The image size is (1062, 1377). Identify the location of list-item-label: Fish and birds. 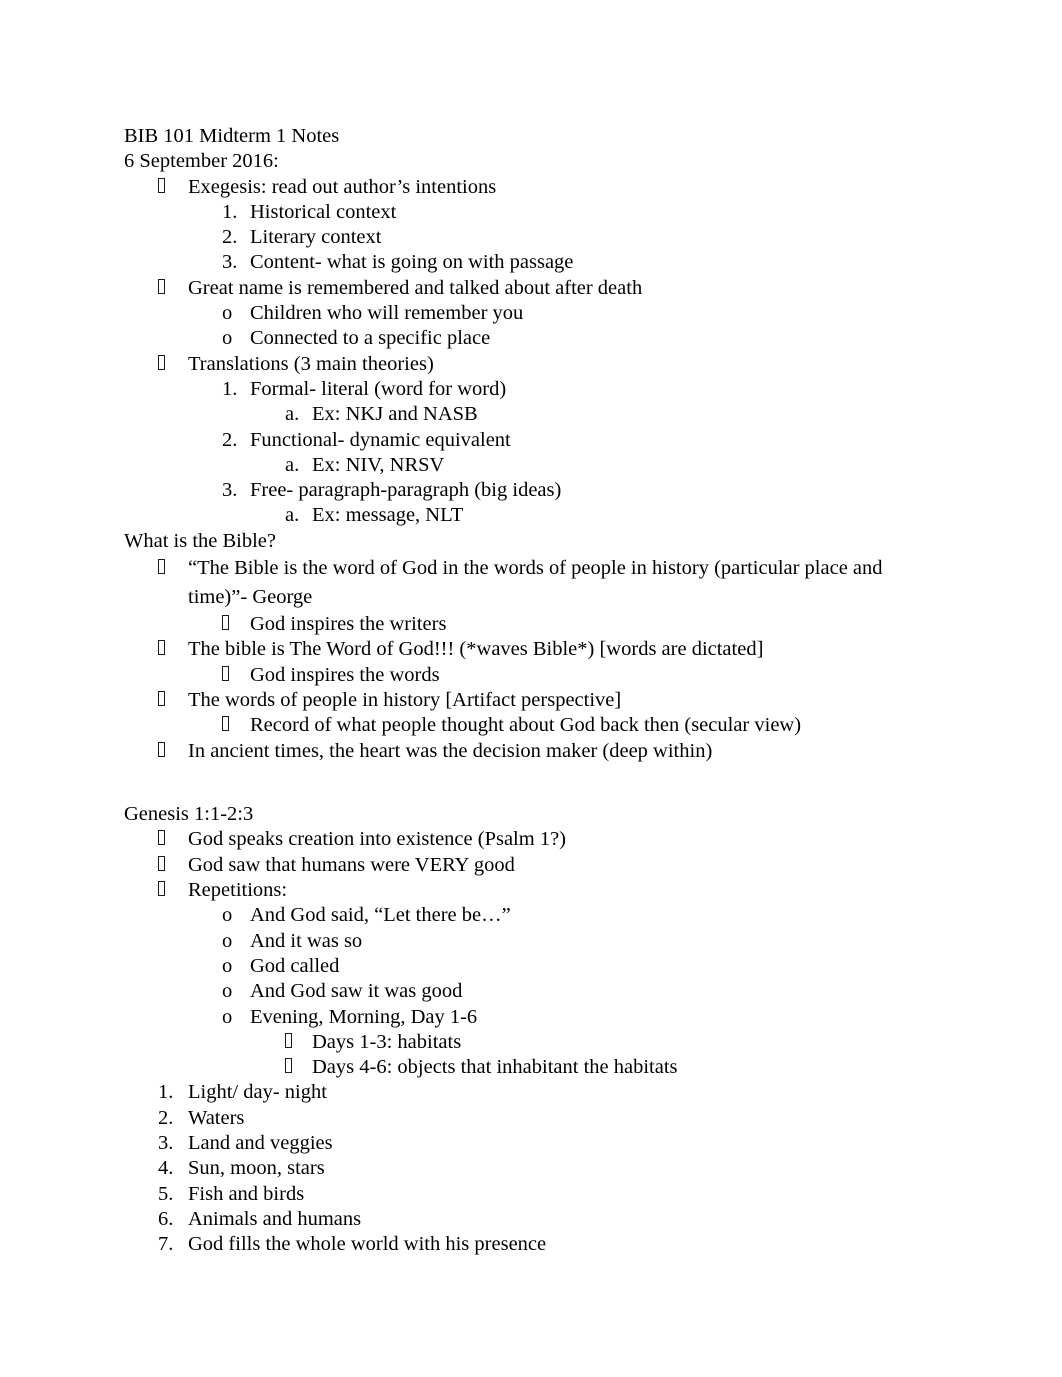
(246, 1193).